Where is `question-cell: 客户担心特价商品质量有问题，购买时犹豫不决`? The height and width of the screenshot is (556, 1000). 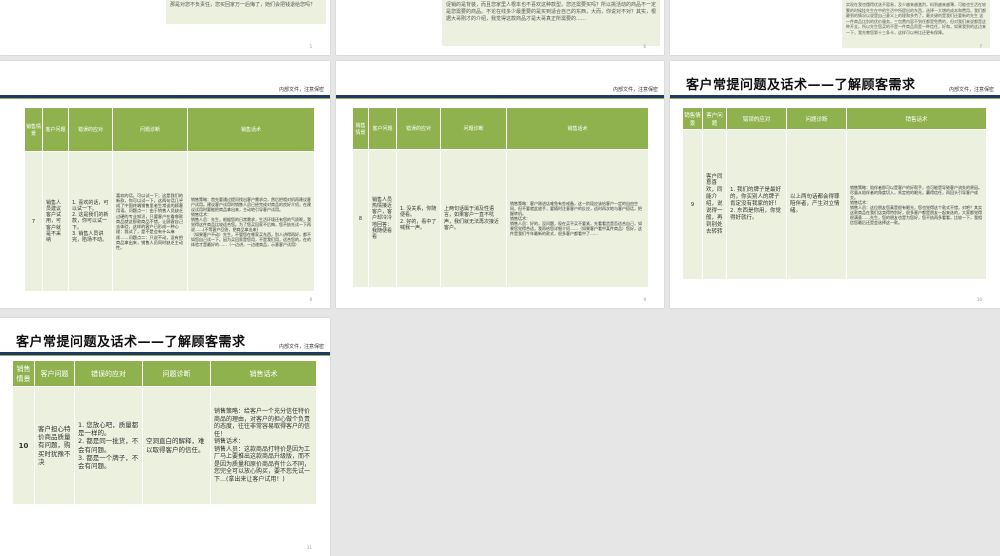
question-cell: 客户担心特价商品质量有问题，购买时犹豫不决 is located at coordinates (54, 445).